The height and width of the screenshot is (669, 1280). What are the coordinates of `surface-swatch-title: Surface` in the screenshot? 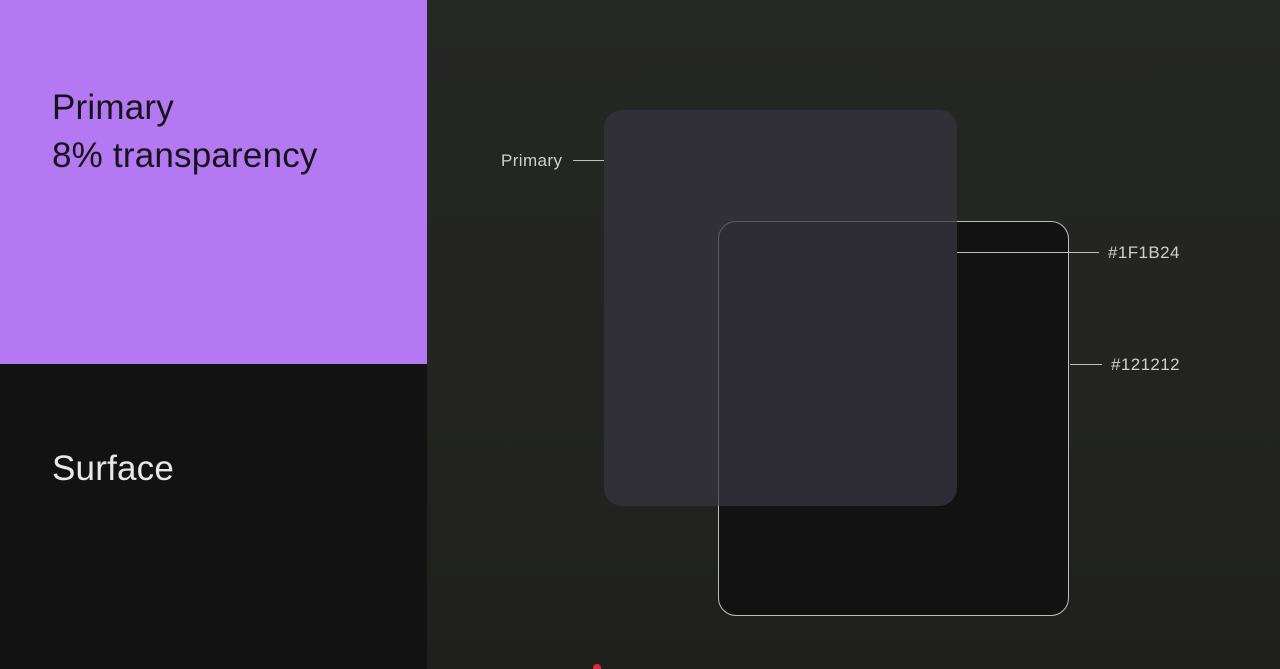 It's located at (113, 469).